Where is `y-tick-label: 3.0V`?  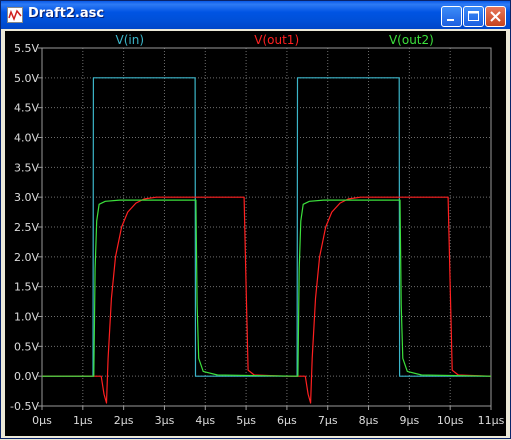
y-tick-label: 3.0V is located at coordinates (26, 197).